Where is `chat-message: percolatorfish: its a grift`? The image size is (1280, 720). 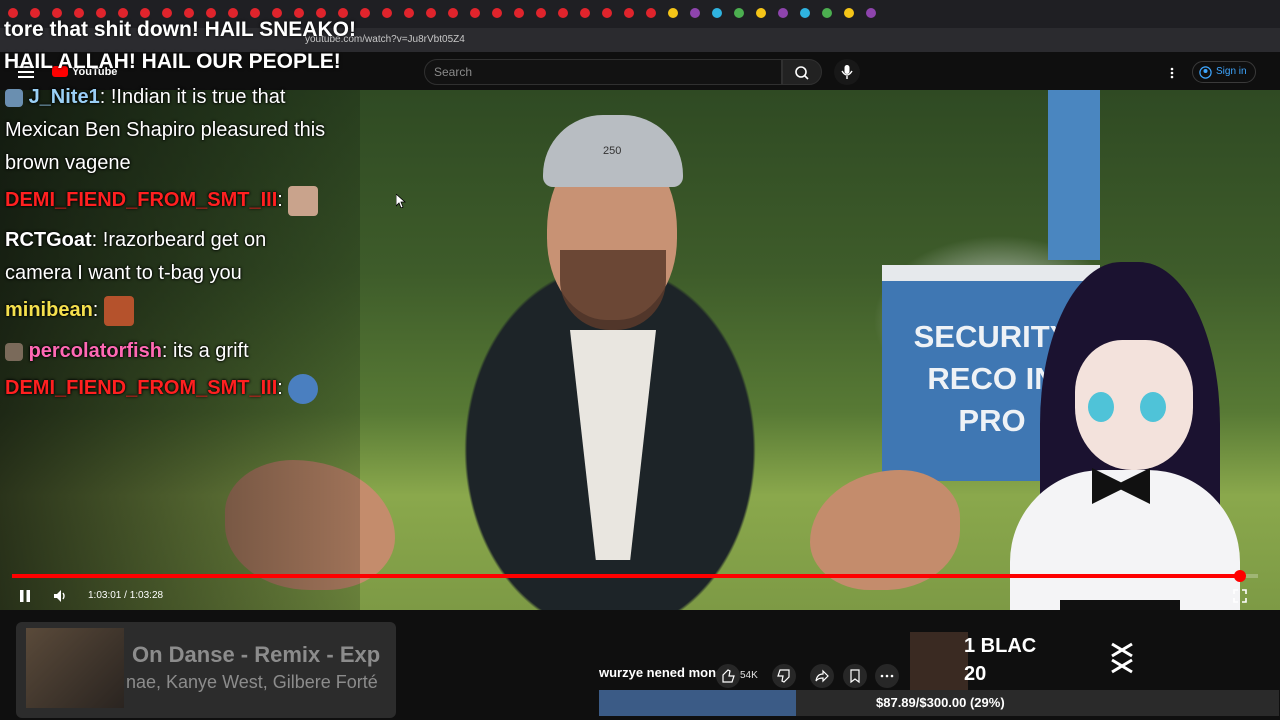
chat-message: percolatorfish: its a grift is located at coordinates (127, 351).